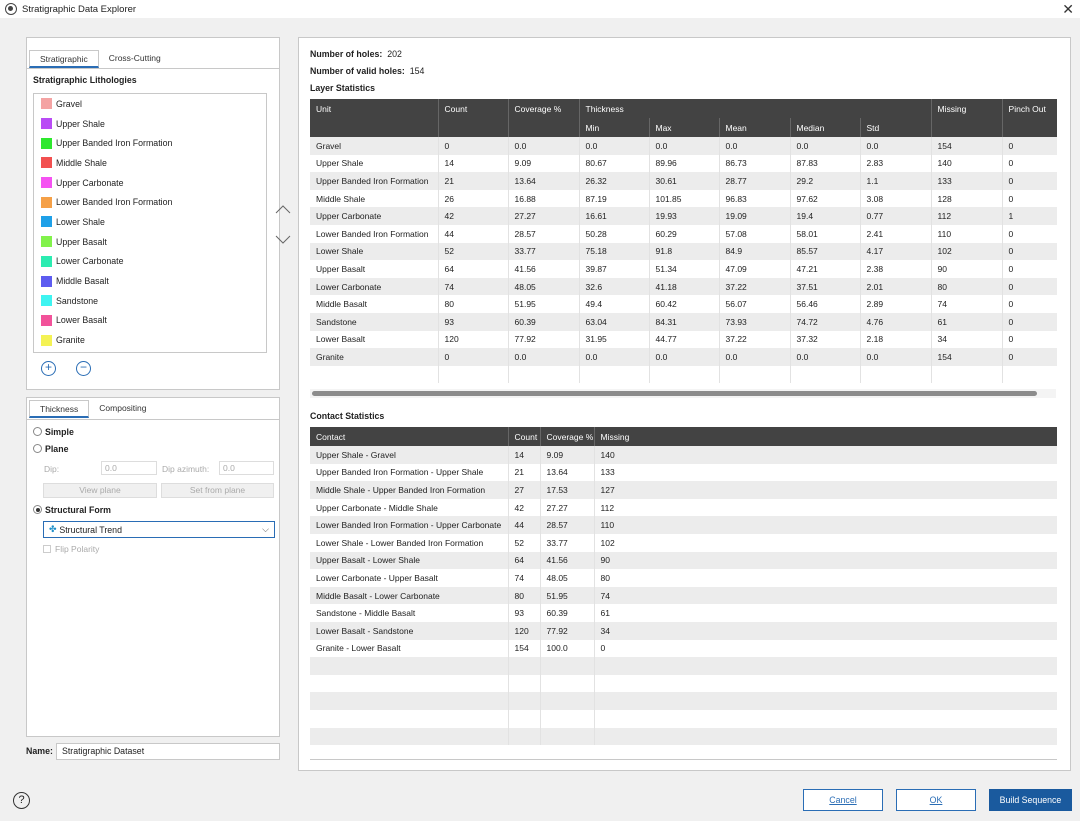 Image resolution: width=1080 pixels, height=821 pixels. I want to click on lithology-item: Lower Shale, so click(150, 222).